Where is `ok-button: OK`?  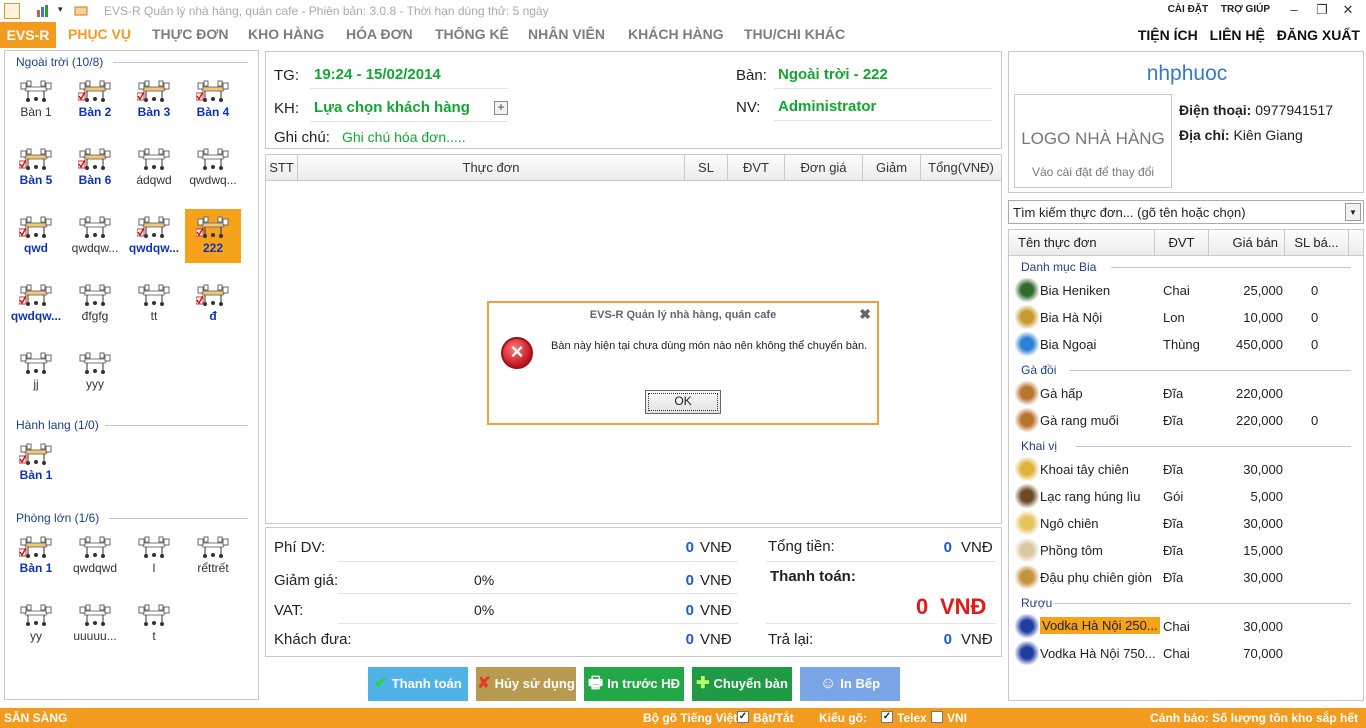
ok-button: OK is located at coordinates (683, 402).